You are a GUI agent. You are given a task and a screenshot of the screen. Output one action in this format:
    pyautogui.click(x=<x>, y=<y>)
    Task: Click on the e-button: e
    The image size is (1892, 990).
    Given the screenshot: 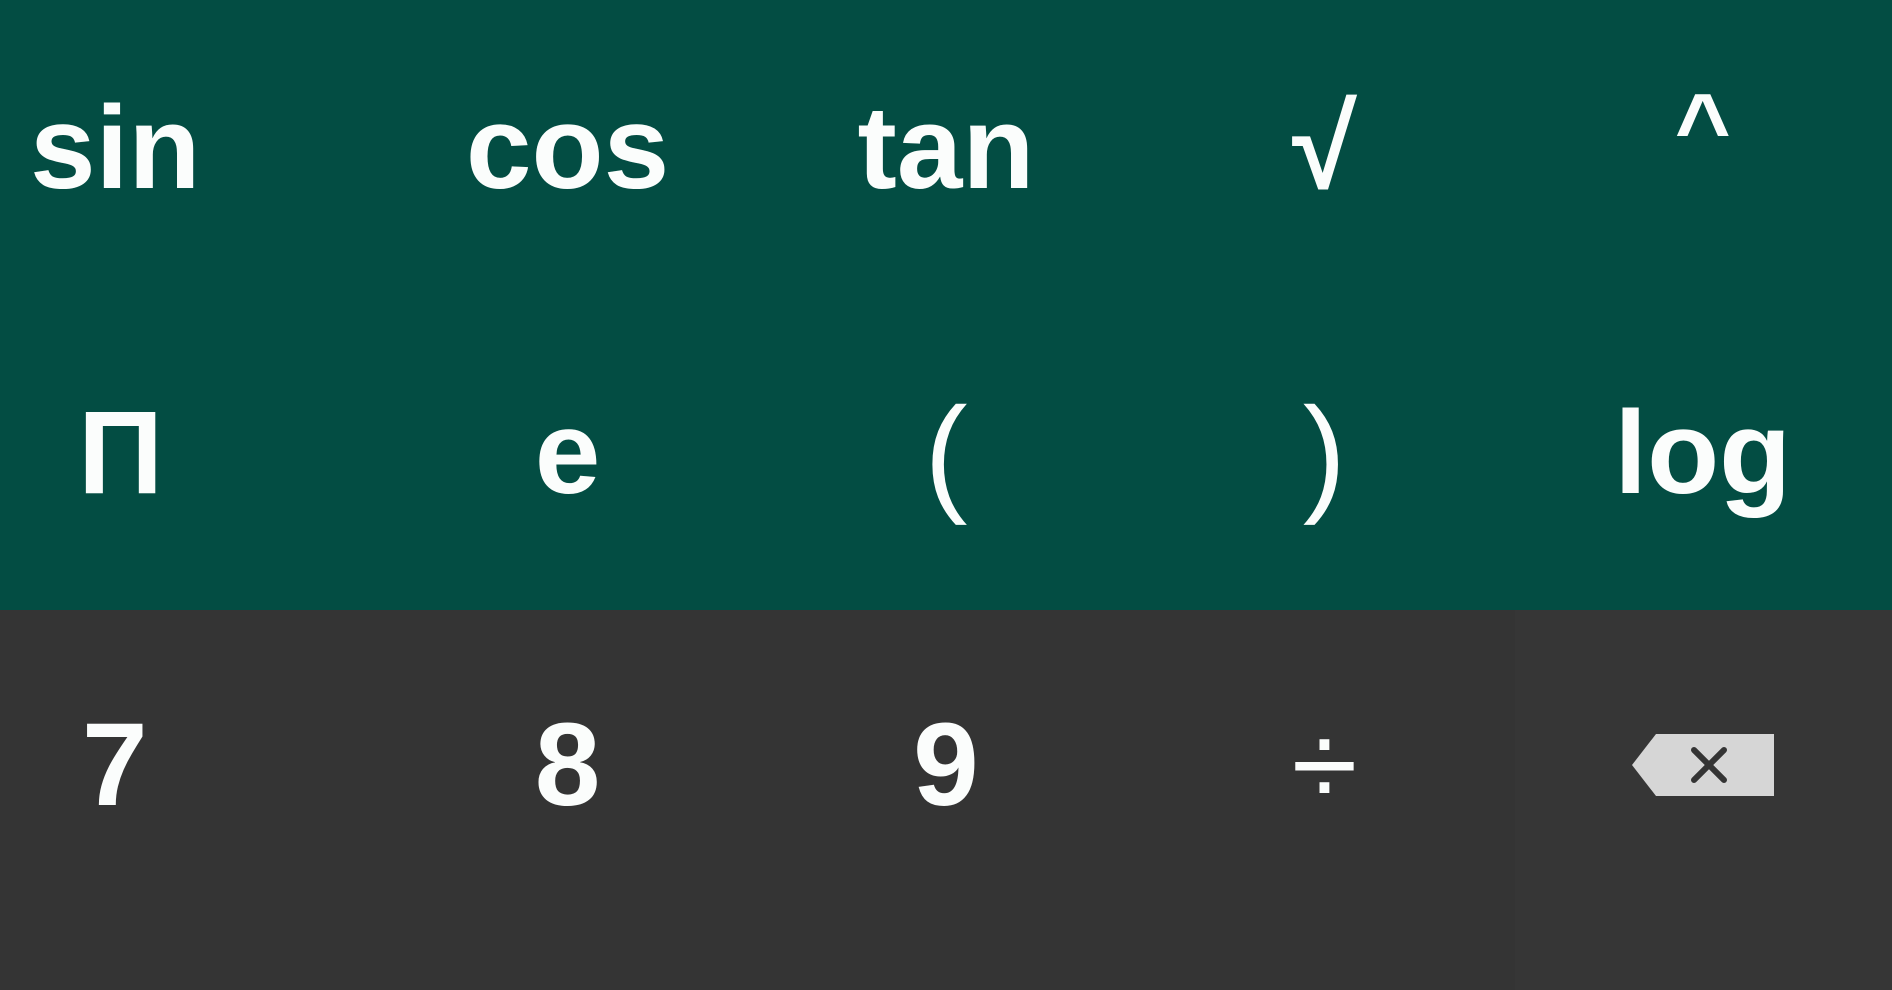 What is the action you would take?
    pyautogui.click(x=567, y=447)
    